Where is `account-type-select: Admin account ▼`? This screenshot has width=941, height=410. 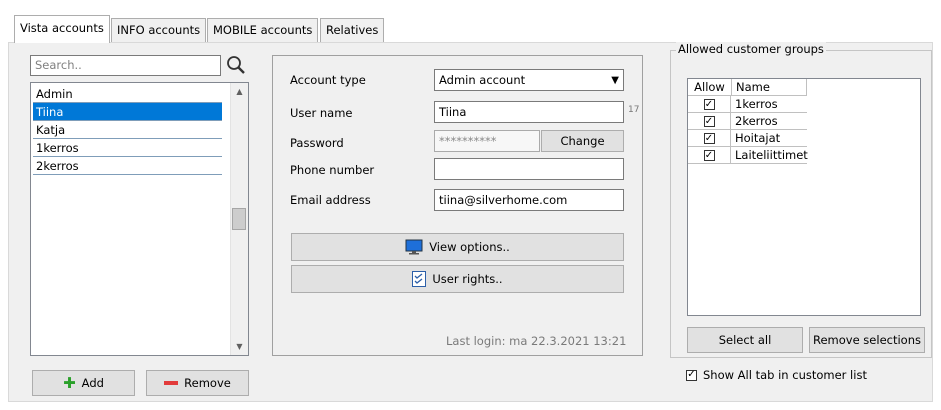 account-type-select: Admin account ▼ is located at coordinates (529, 80).